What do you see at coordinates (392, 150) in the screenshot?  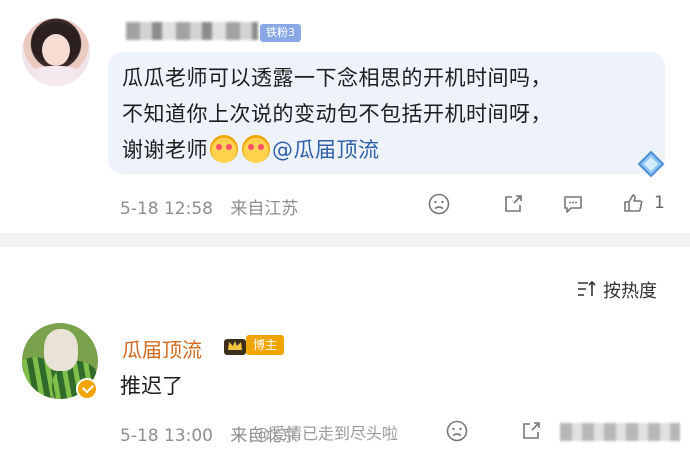 I see `comment-line-3: 谢谢老师 @瓜届顶流` at bounding box center [392, 150].